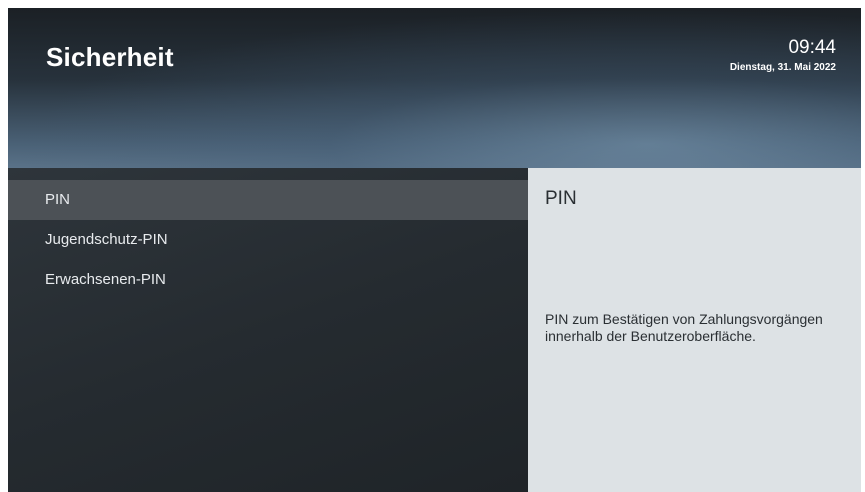  What do you see at coordinates (782, 55) in the screenshot?
I see `clock: 09:44 Dienstag, 31. Mai 2022` at bounding box center [782, 55].